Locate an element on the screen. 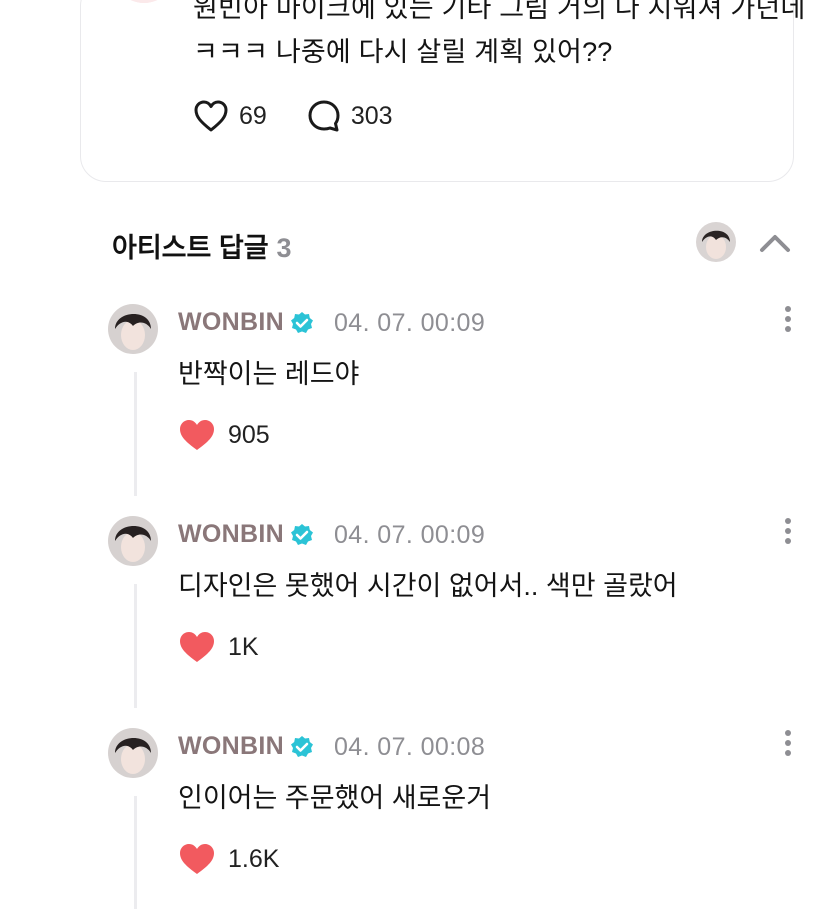 This screenshot has height=909, width=828. reply-text: 인이어는 주문했어 새로운거 is located at coordinates (335, 798).